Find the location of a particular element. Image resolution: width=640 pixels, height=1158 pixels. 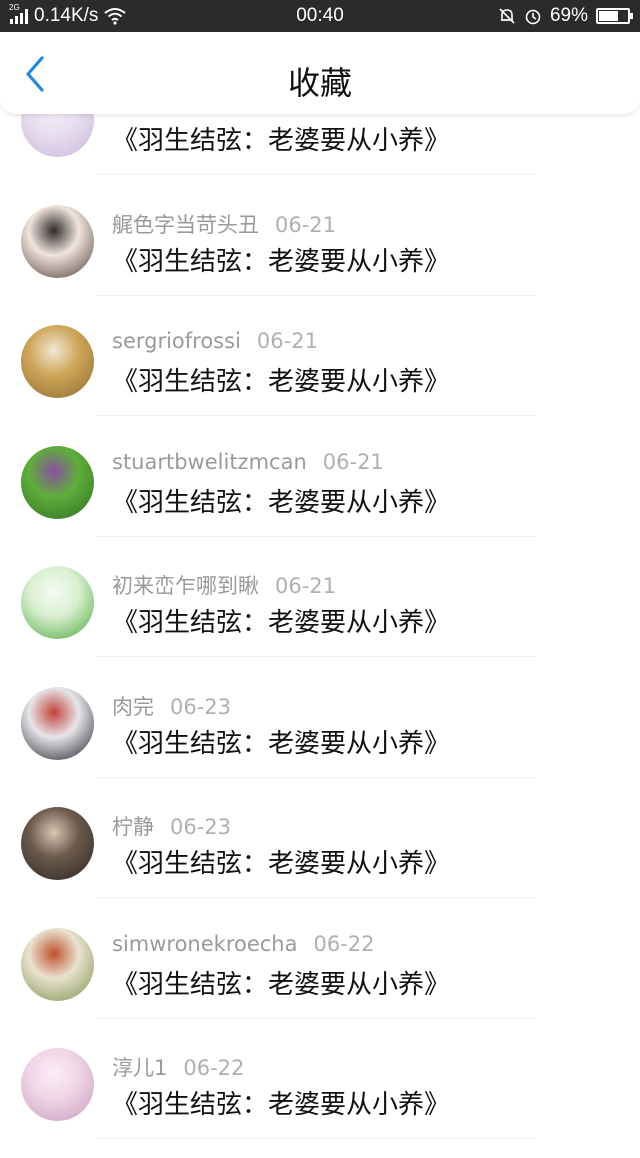

username: 肉完 06-23 is located at coordinates (171, 706).